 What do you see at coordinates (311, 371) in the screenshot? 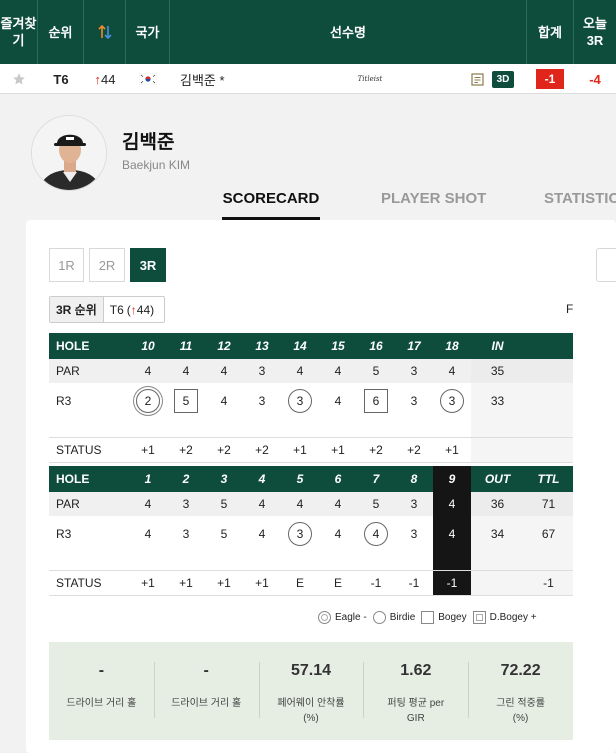
I see `par-row: PAR 4 4 4 3 4 4 5 3 4 35` at bounding box center [311, 371].